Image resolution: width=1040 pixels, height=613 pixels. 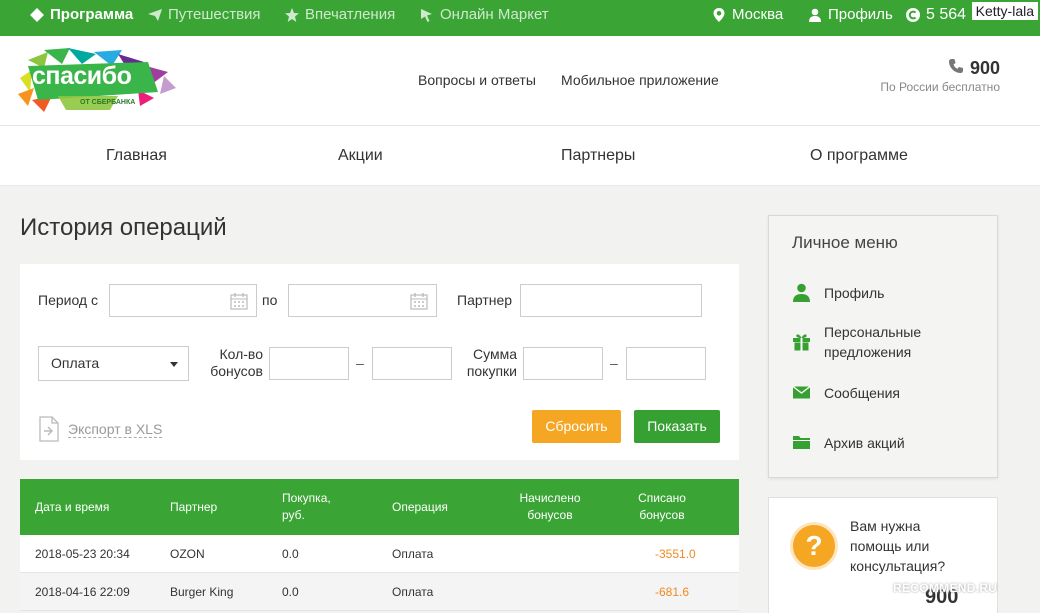 What do you see at coordinates (360, 156) in the screenshot?
I see `nav-item-promotions: Акции` at bounding box center [360, 156].